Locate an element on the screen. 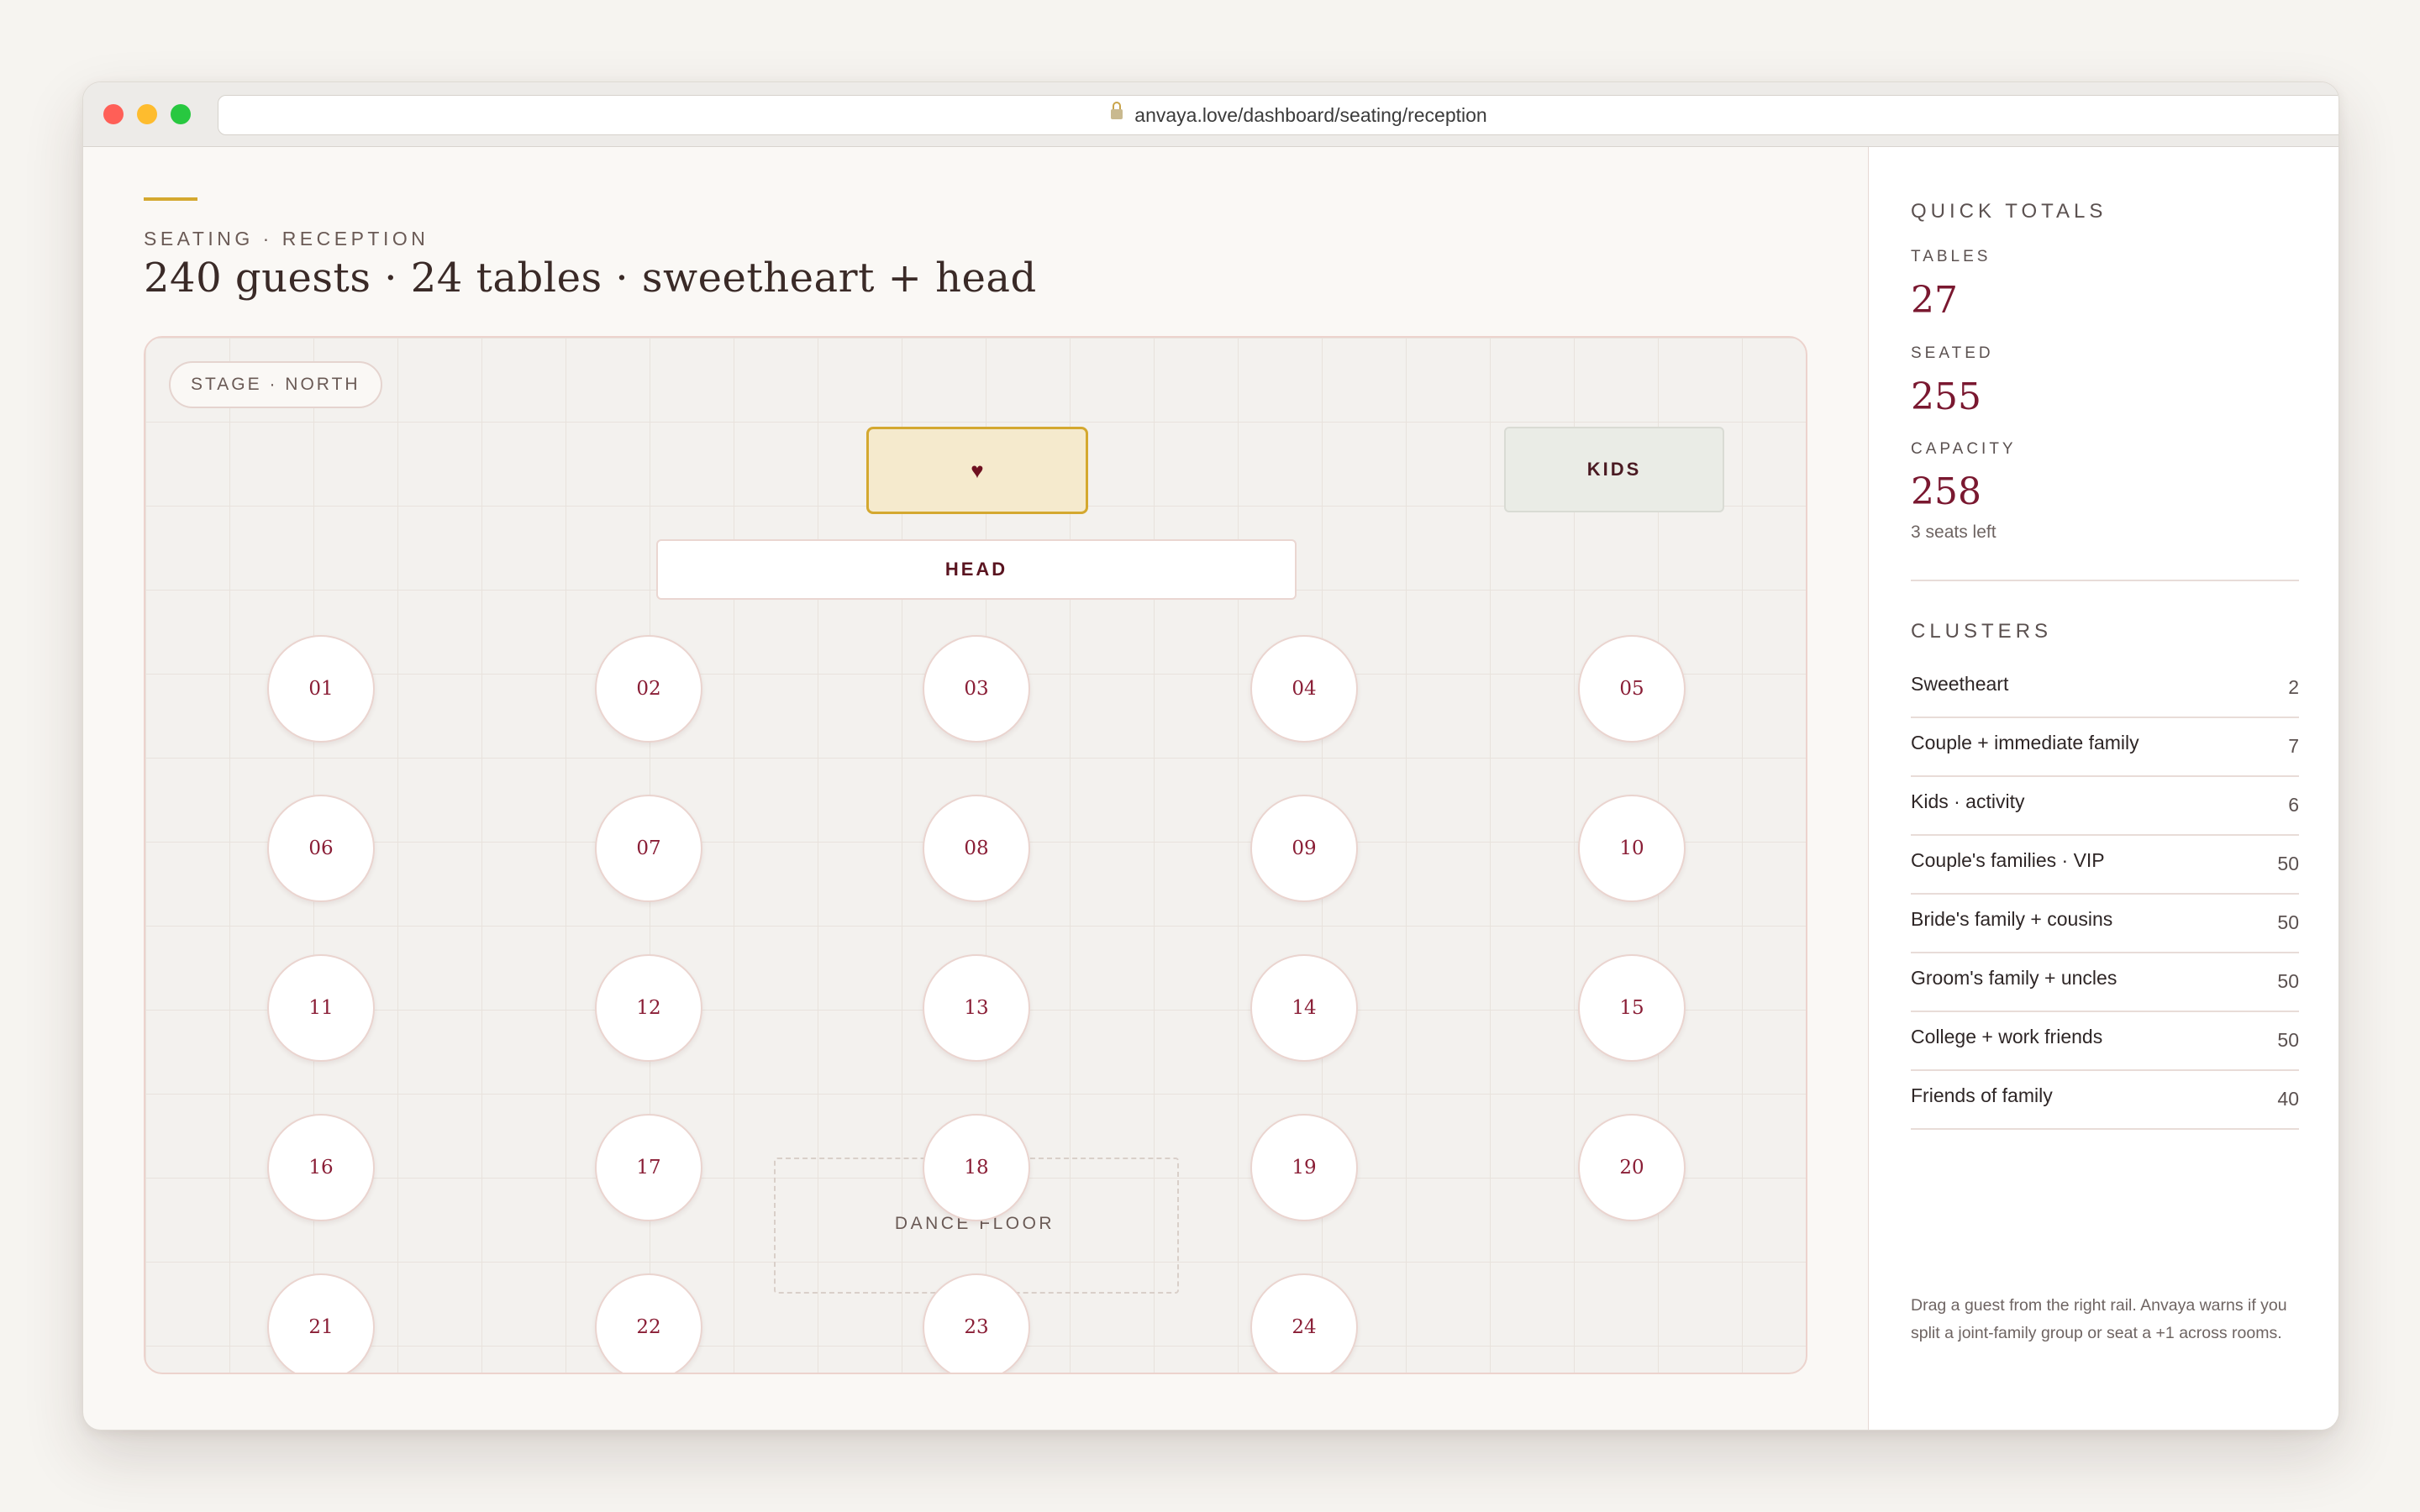 This screenshot has height=1512, width=2420. table-number: 02 is located at coordinates (648, 689).